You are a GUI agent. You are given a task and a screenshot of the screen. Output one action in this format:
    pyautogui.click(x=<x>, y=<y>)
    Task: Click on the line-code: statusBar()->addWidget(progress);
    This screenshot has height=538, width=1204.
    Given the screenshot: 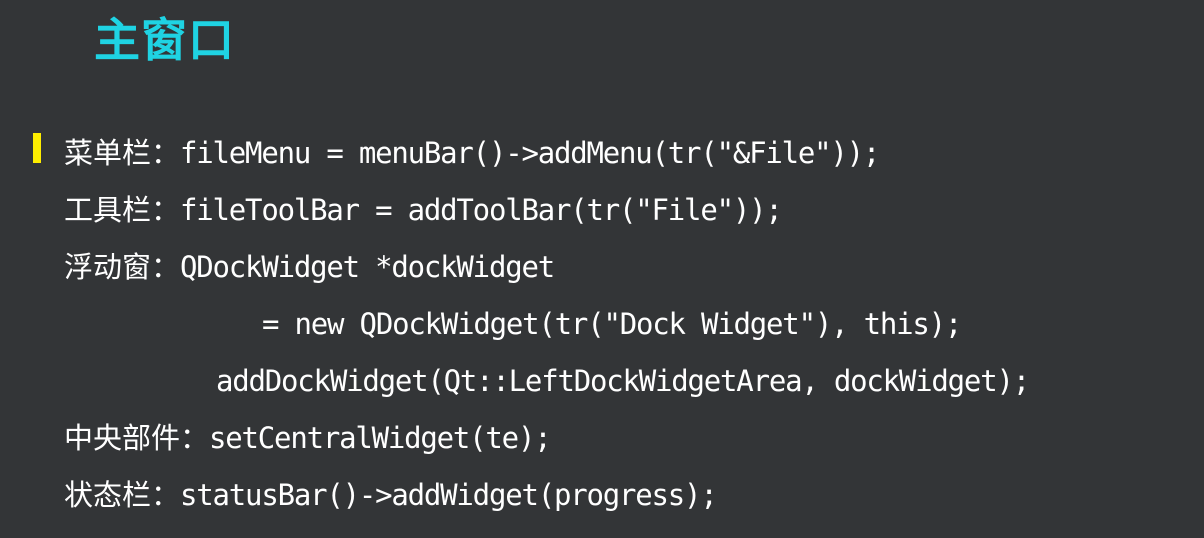 What is the action you would take?
    pyautogui.click(x=449, y=495)
    